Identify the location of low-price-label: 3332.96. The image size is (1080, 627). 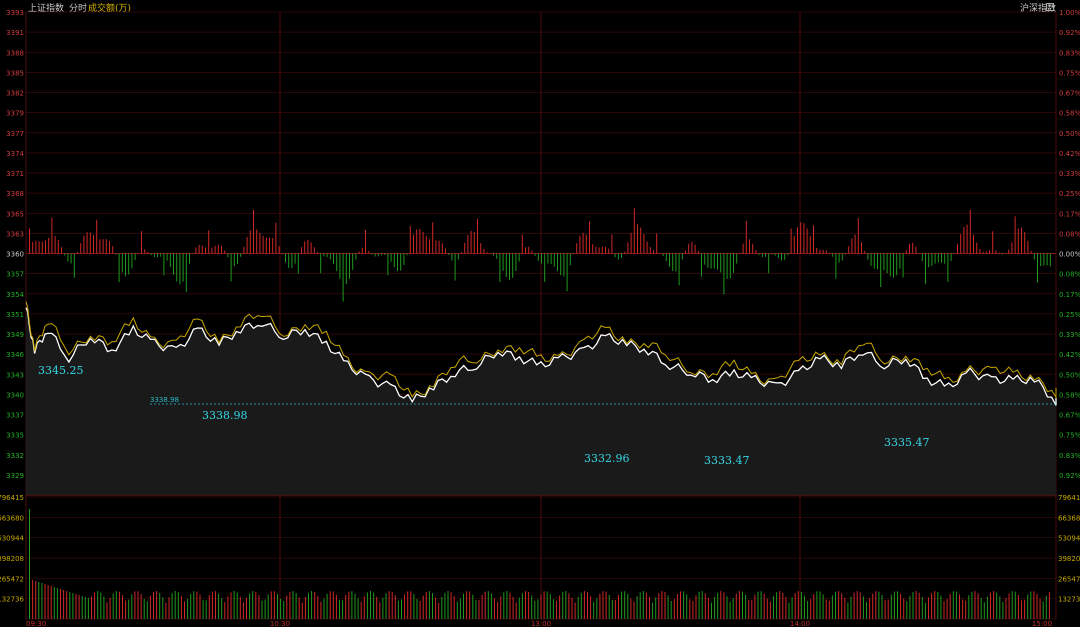
(607, 458).